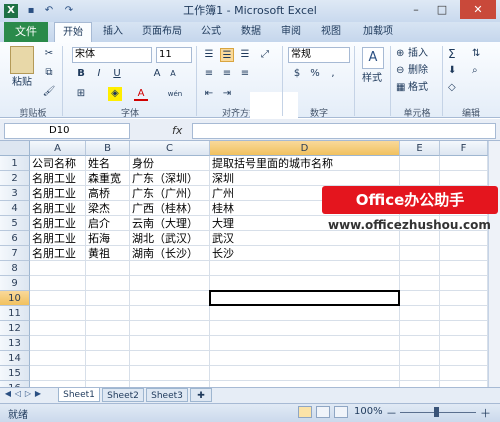  I want to click on first-sheet-icon: ◀, so click(8, 393).